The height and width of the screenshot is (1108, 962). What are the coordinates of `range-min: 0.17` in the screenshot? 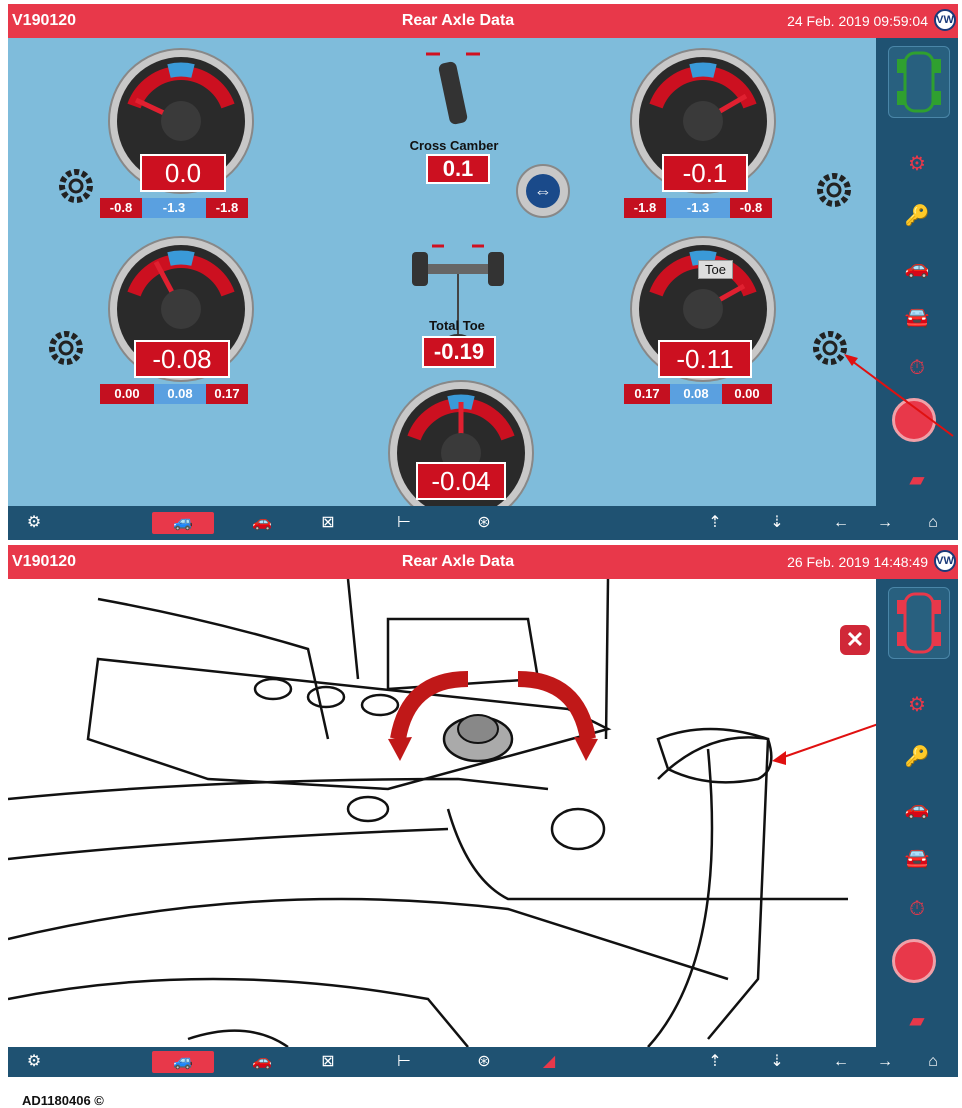 It's located at (647, 394).